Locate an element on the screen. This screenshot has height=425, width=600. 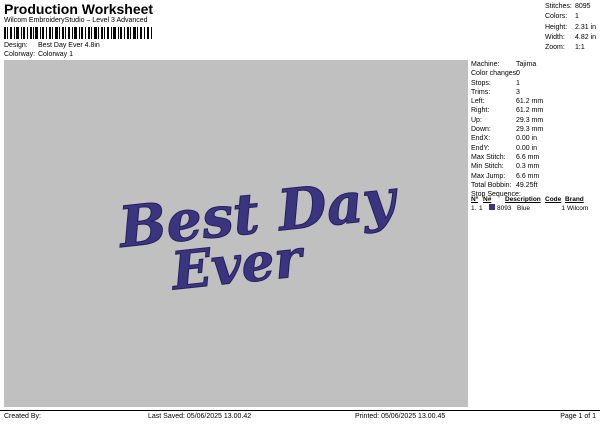
info-down: Down: 29.3 mm is located at coordinates (507, 130).